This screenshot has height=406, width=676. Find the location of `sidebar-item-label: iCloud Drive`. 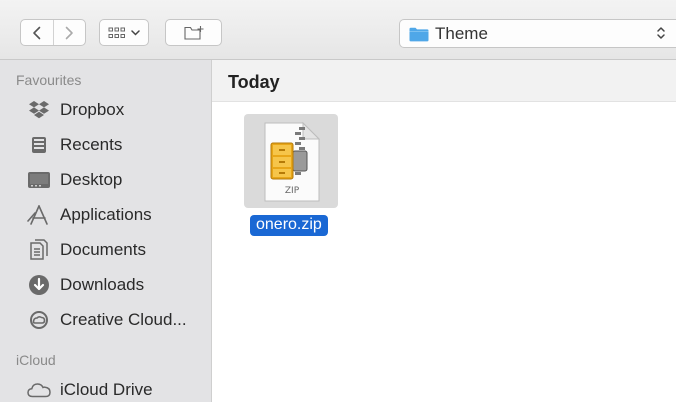

sidebar-item-label: iCloud Drive is located at coordinates (106, 389).